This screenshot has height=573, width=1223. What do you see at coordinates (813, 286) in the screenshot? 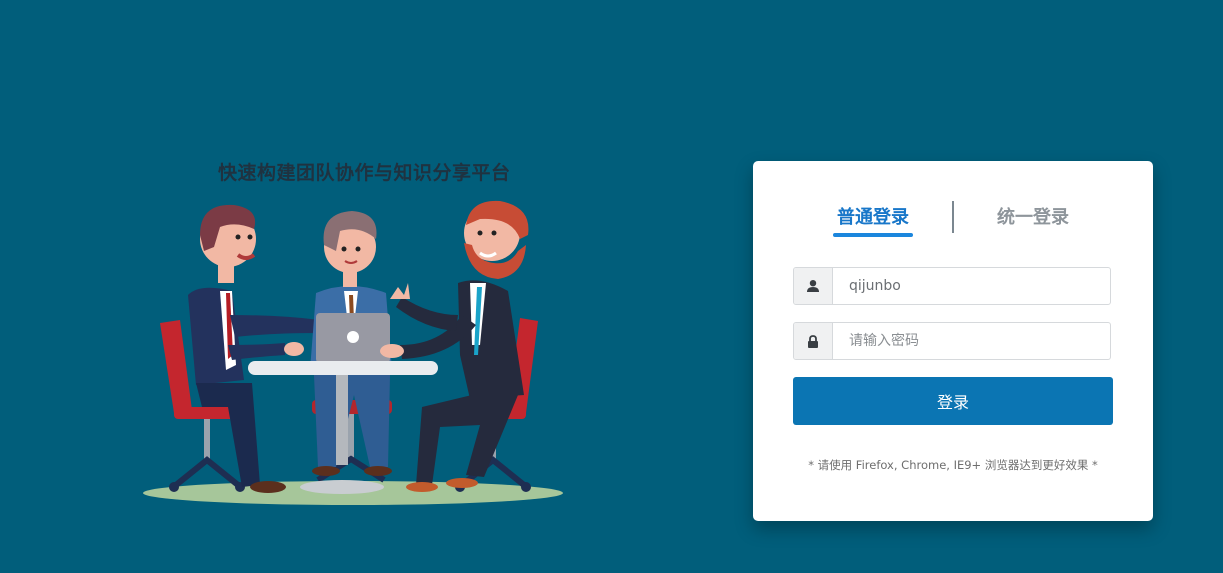
I see `user-icon` at bounding box center [813, 286].